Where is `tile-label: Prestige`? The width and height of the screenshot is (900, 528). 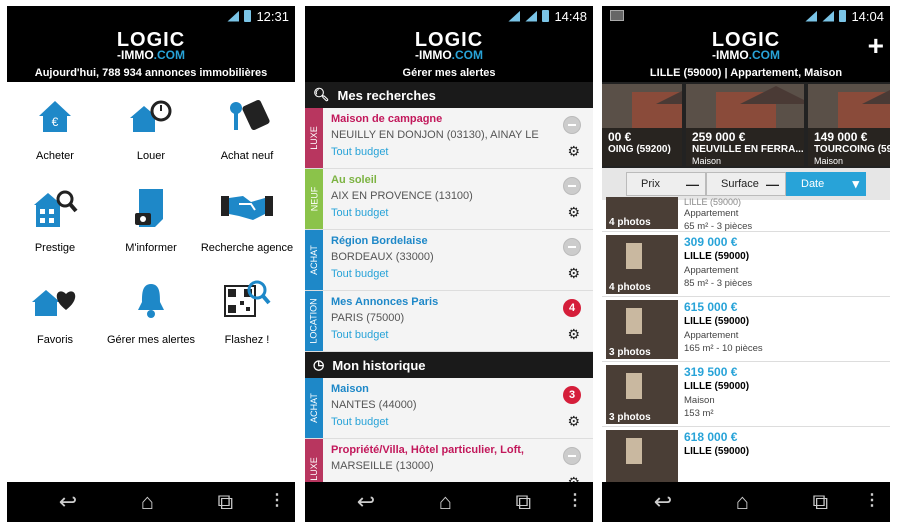 tile-label: Prestige is located at coordinates (55, 248).